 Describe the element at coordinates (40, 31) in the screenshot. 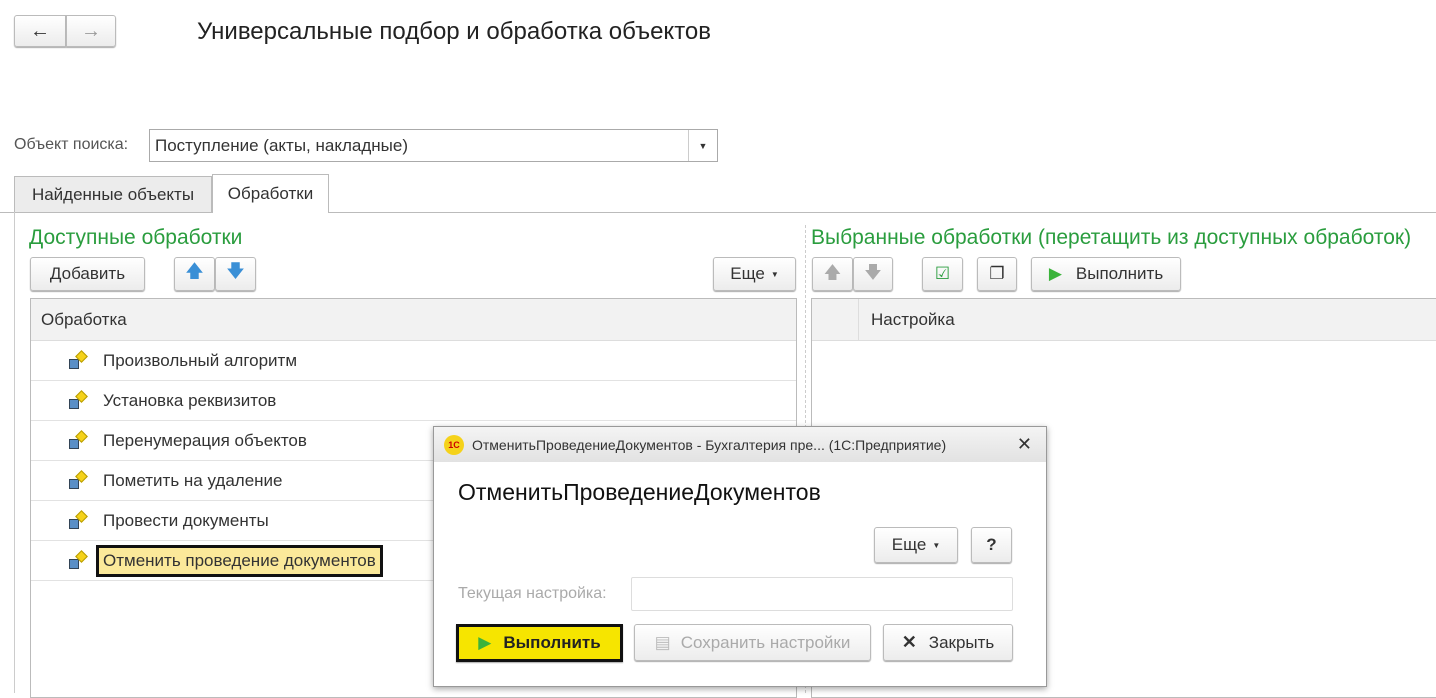

I see `back-button: ←` at that location.